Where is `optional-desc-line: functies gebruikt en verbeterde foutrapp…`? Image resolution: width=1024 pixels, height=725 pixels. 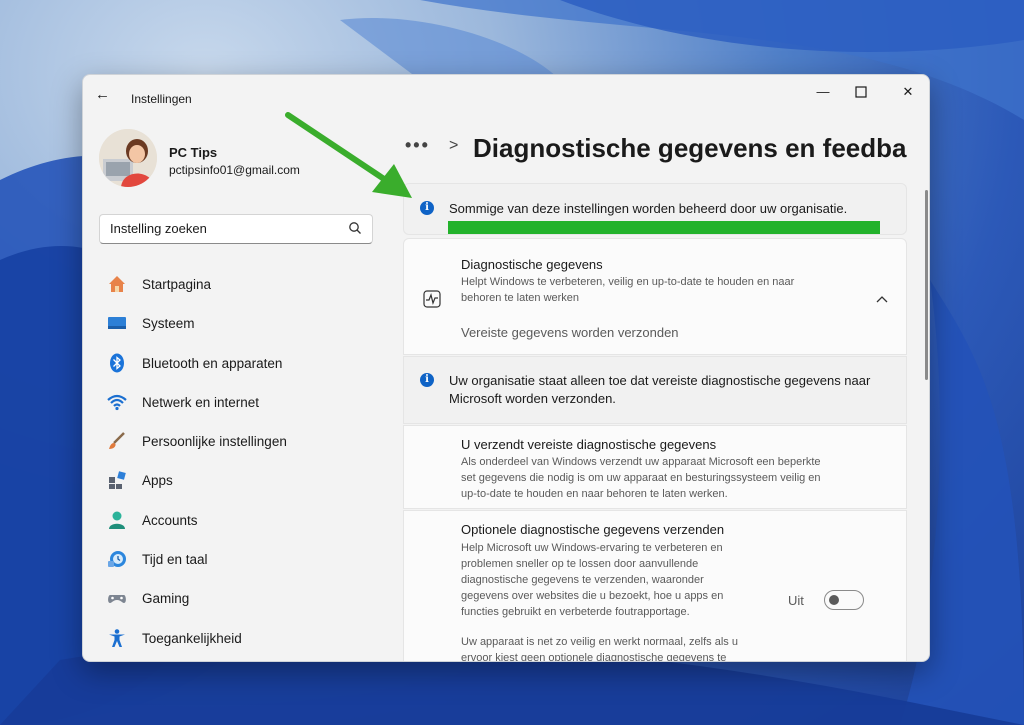
optional-desc-line: functies gebruikt en verbeterde foutrapp… is located at coordinates (575, 612).